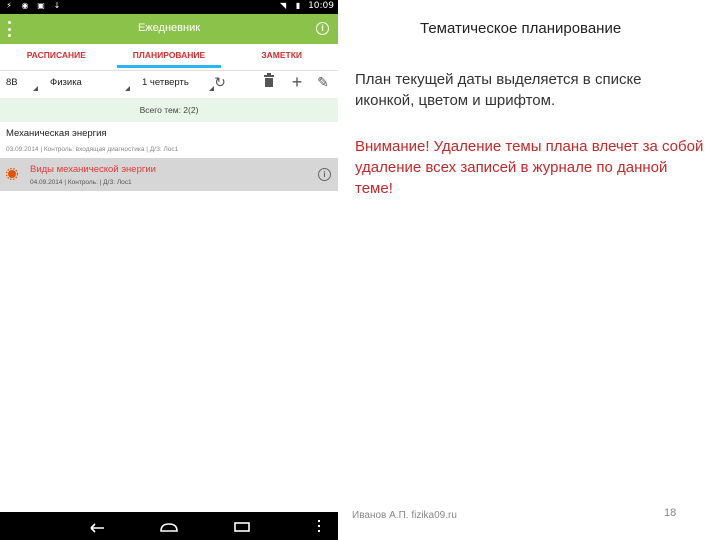  Describe the element at coordinates (298, 5) in the screenshot. I see `battery-icon: ▮` at that location.